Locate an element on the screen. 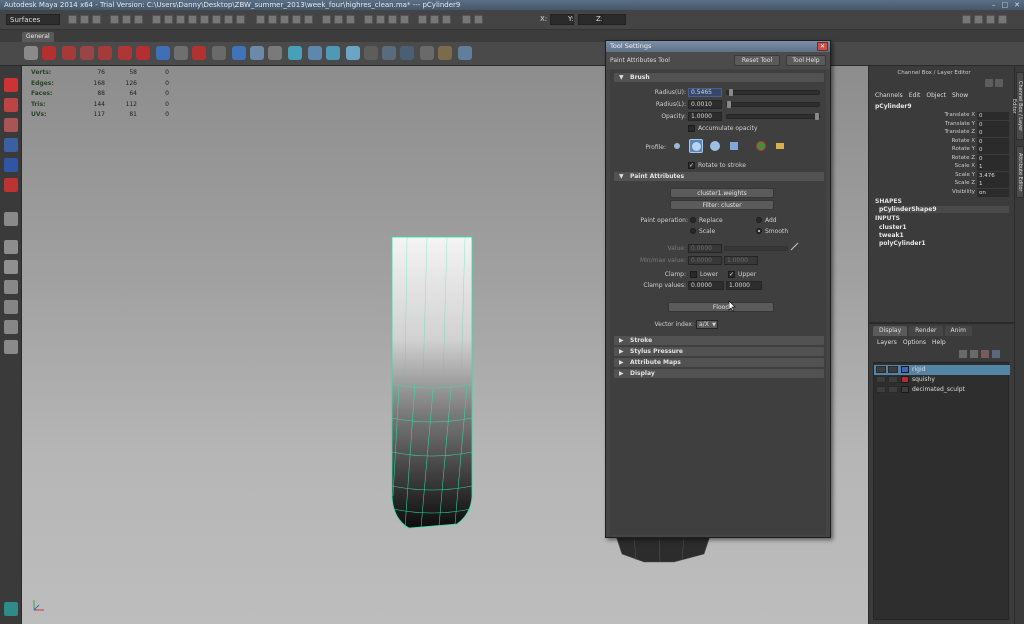 This screenshot has width=1024, height=624. replace-radio is located at coordinates (693, 220).